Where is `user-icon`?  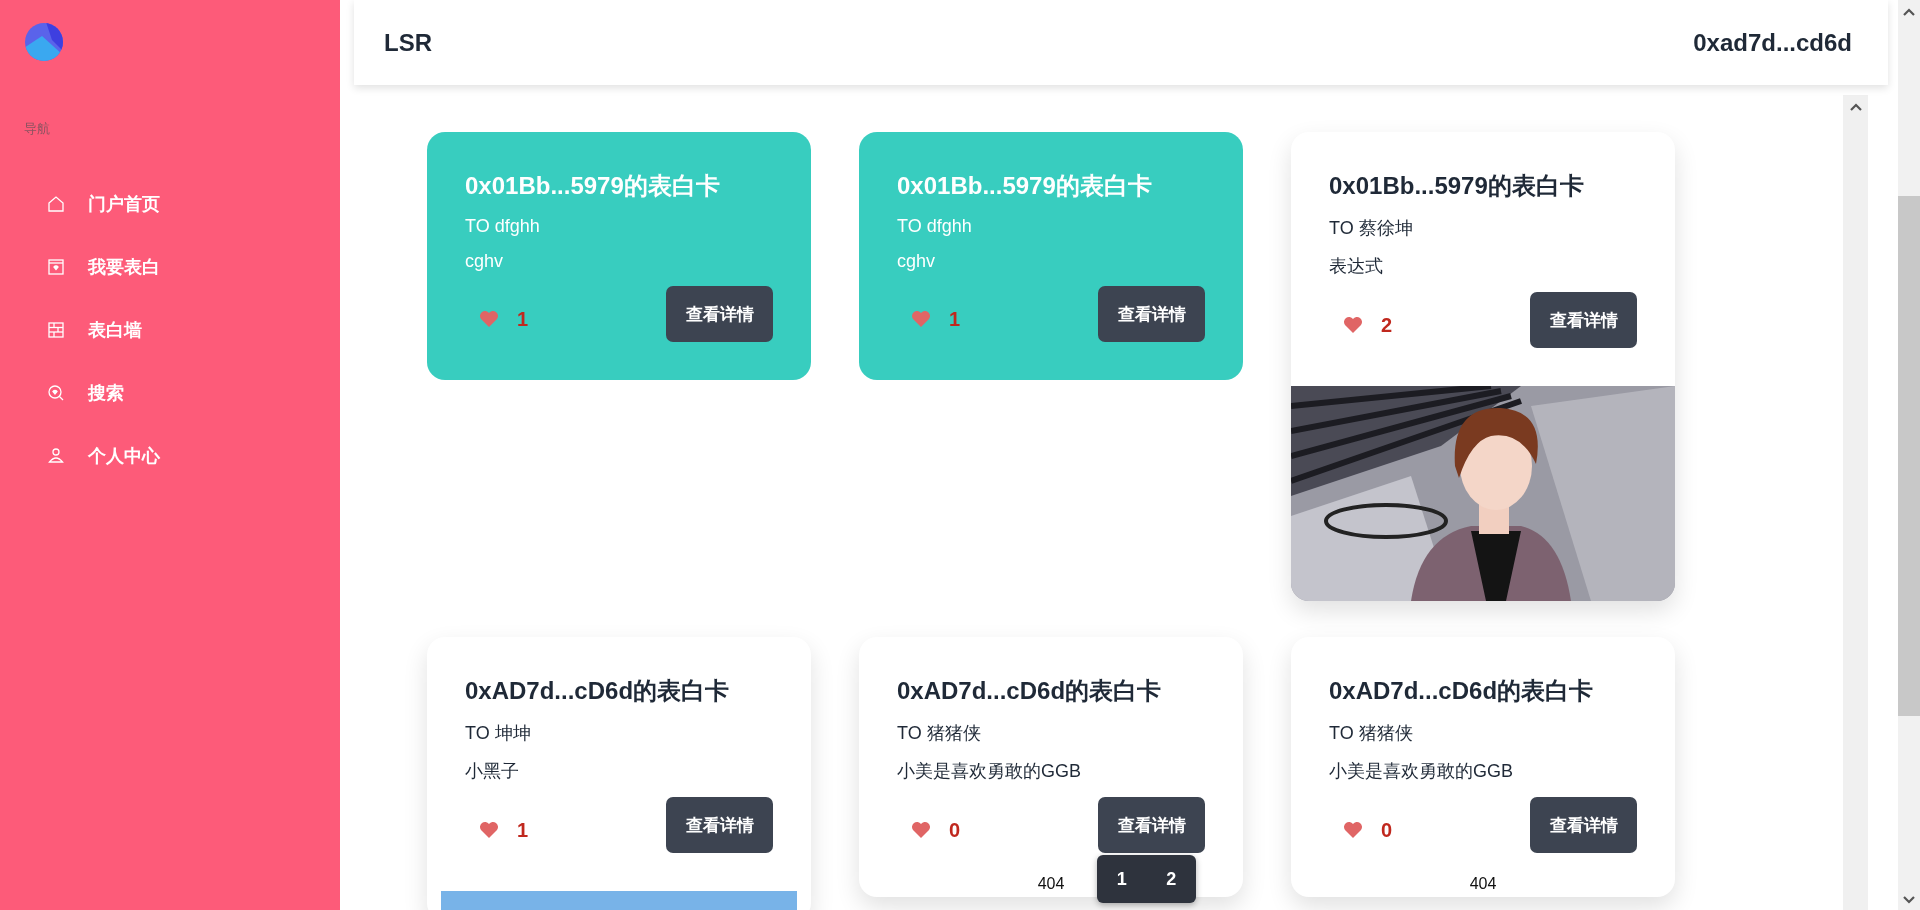
user-icon is located at coordinates (56, 455).